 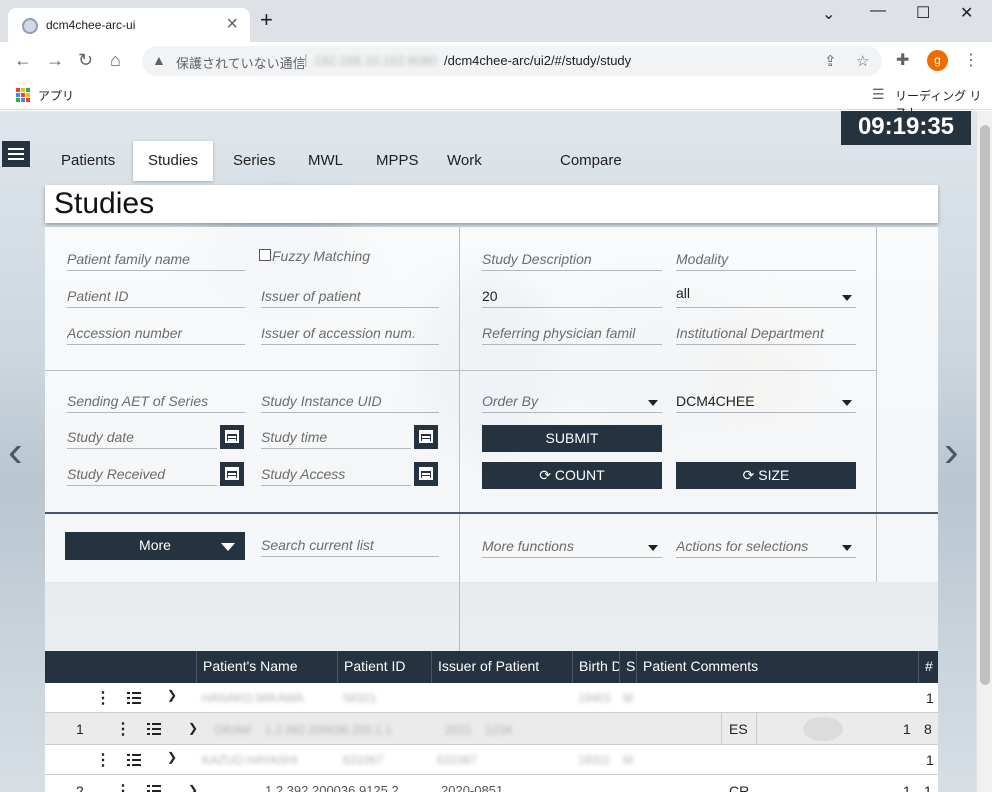 I want to click on scroll-thumb, so click(x=985, y=405).